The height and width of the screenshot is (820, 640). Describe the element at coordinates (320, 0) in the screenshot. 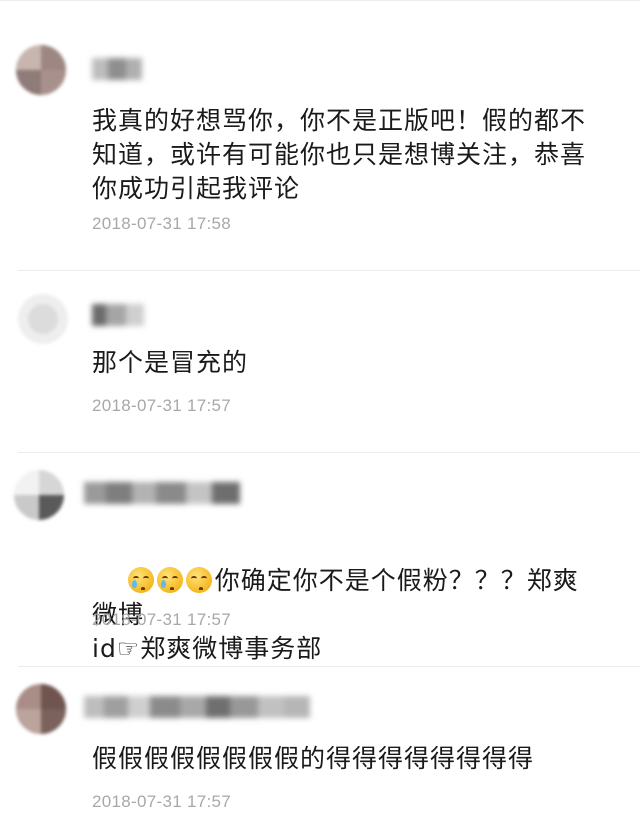

I see `top-divider` at that location.